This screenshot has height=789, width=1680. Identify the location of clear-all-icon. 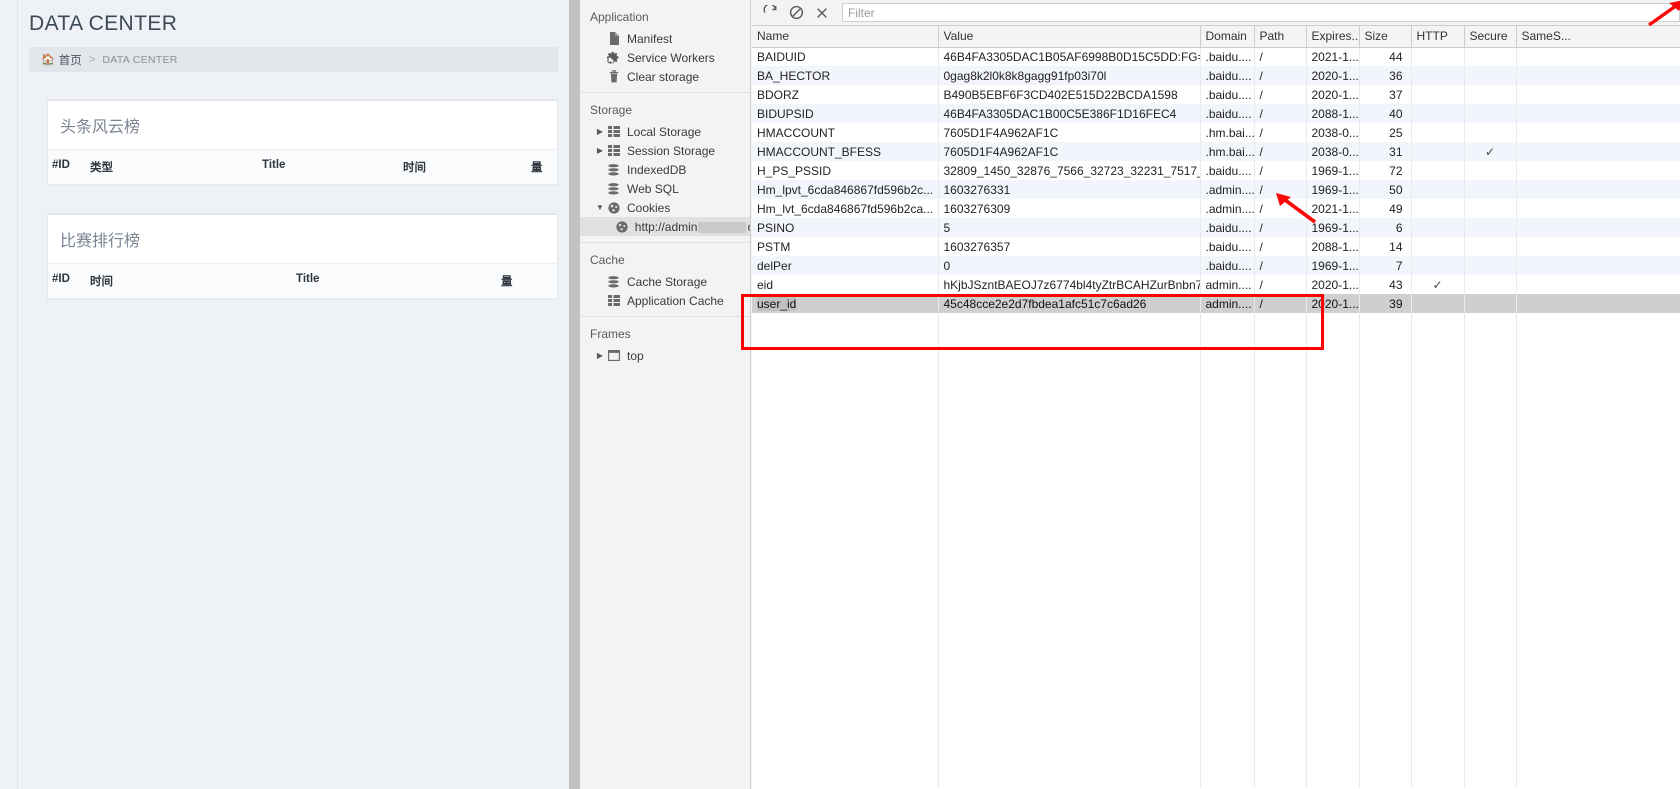
(796, 13).